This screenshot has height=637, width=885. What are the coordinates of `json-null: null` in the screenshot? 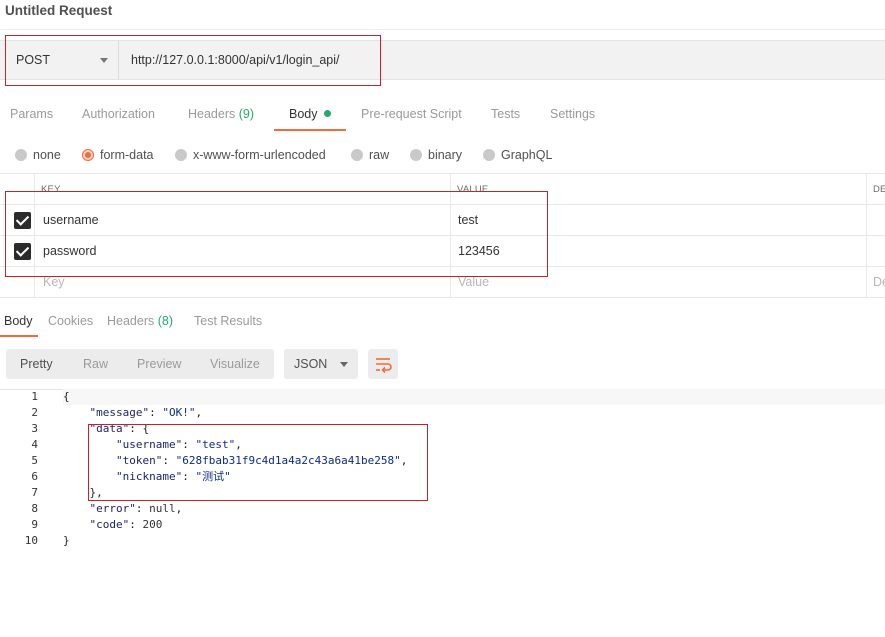 It's located at (162, 508).